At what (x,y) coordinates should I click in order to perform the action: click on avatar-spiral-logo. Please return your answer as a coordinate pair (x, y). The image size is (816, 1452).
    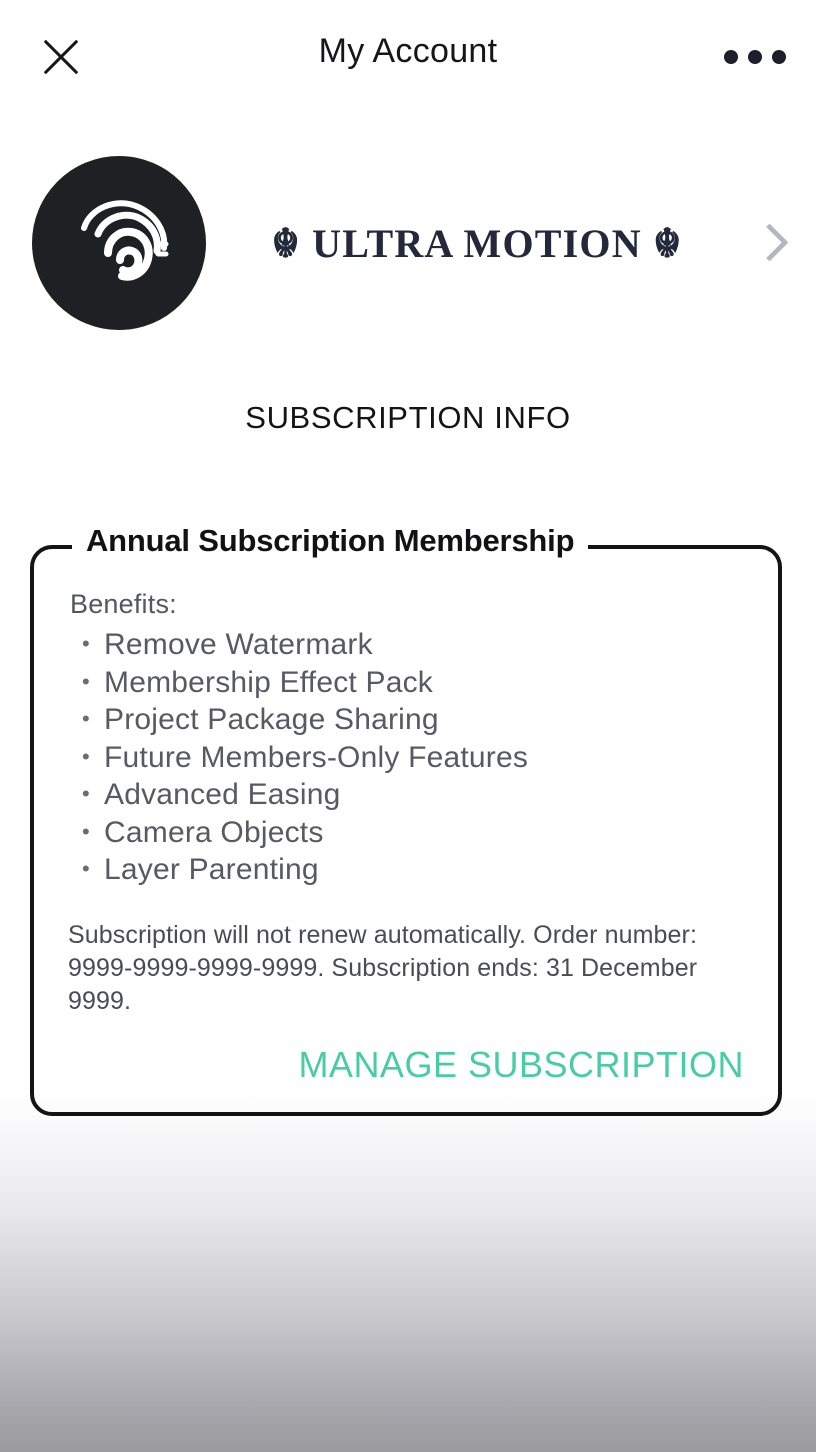
    Looking at the image, I should click on (125, 240).